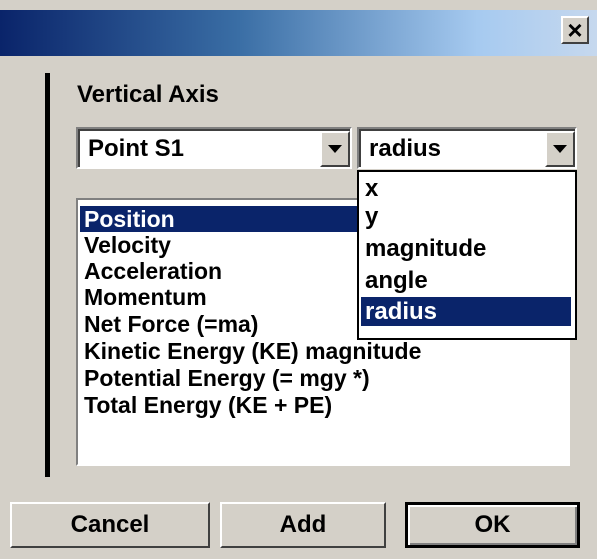  I want to click on dropdown-option-y: y, so click(466, 216).